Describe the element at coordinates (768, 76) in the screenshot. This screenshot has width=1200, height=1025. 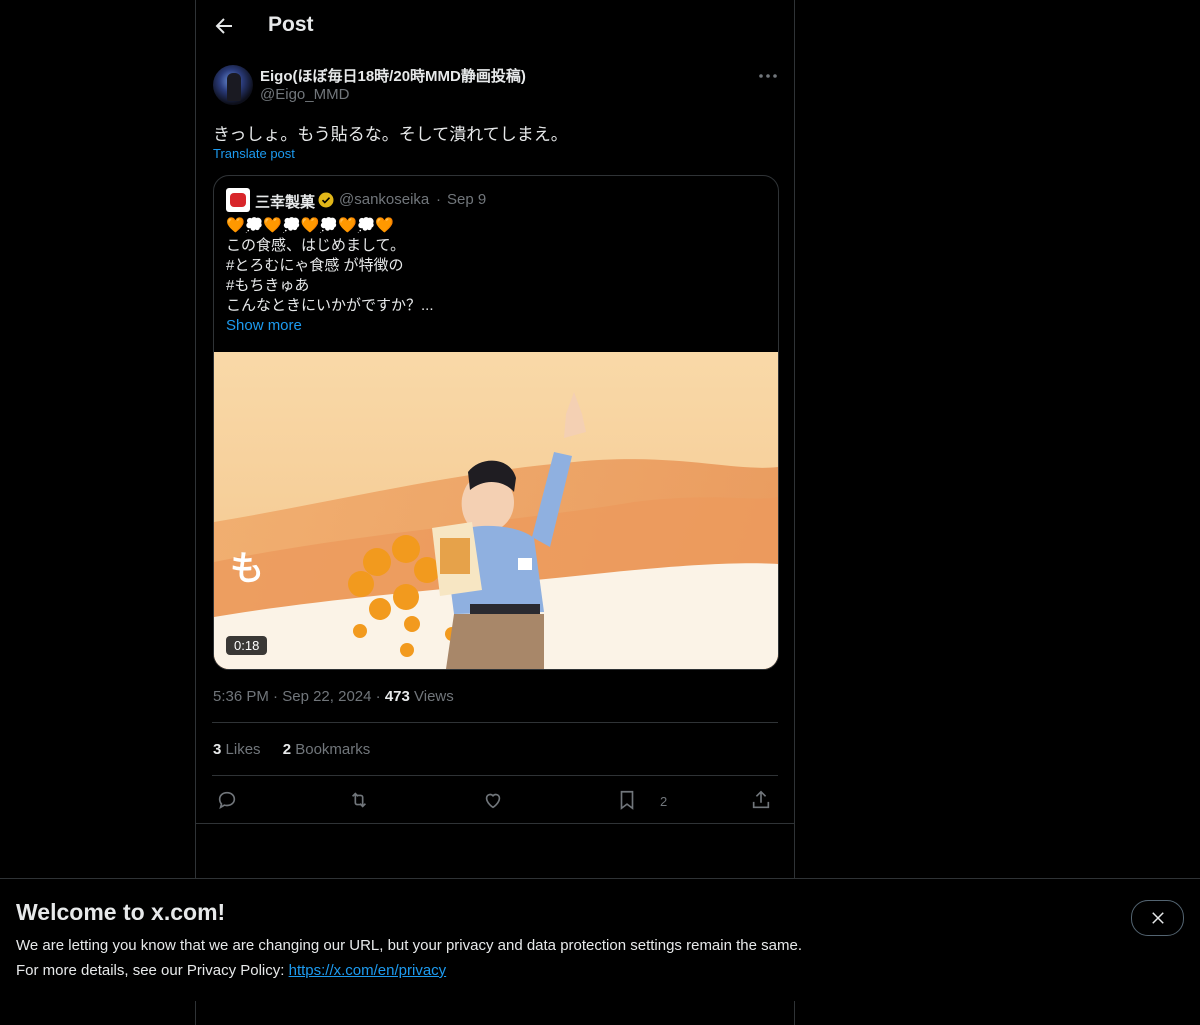
I see `more-icon` at that location.